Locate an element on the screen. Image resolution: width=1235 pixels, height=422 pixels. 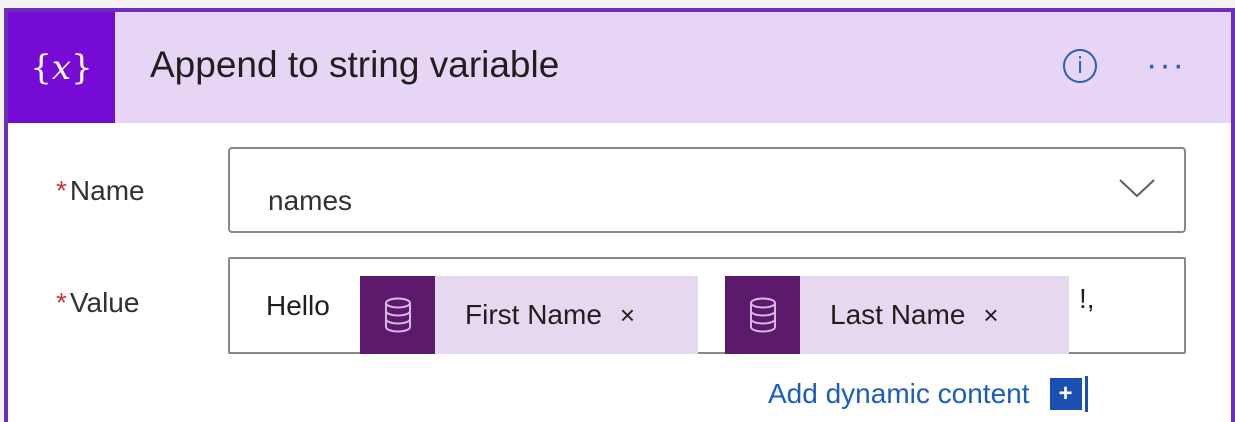
add-dynamic-content-label: Add dynamic content is located at coordinates (899, 394).